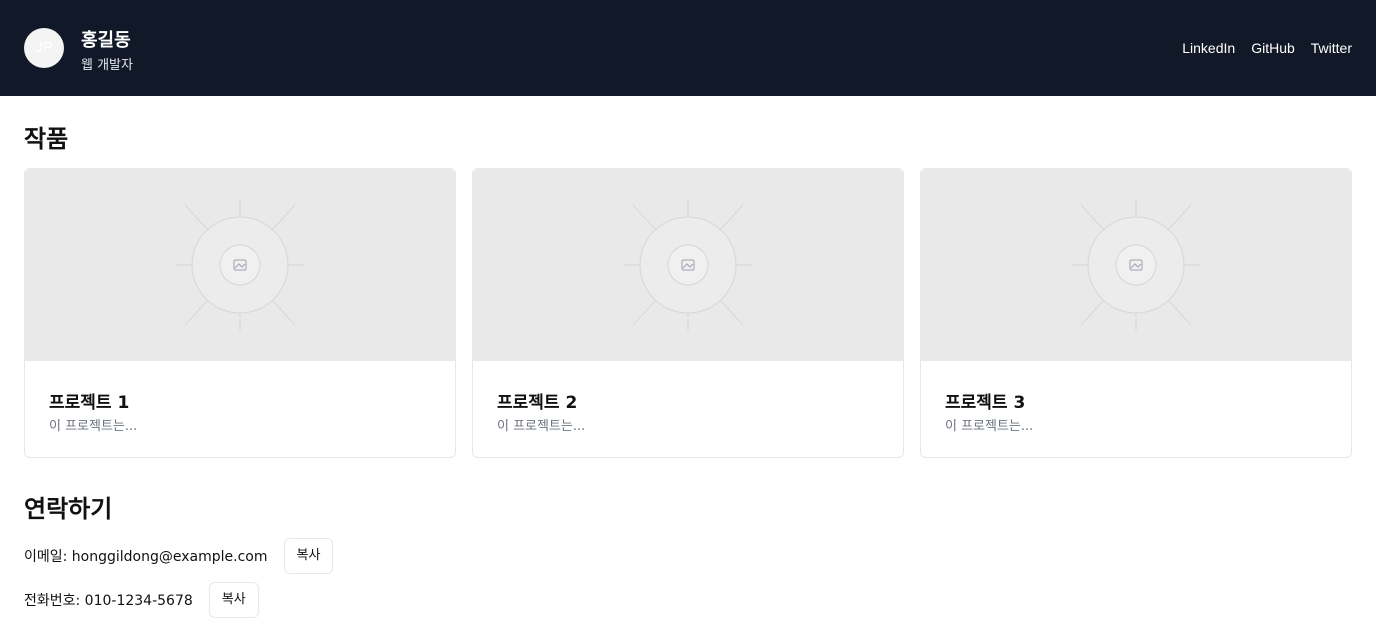 The image size is (1376, 642). I want to click on avatar: JP, so click(44, 48).